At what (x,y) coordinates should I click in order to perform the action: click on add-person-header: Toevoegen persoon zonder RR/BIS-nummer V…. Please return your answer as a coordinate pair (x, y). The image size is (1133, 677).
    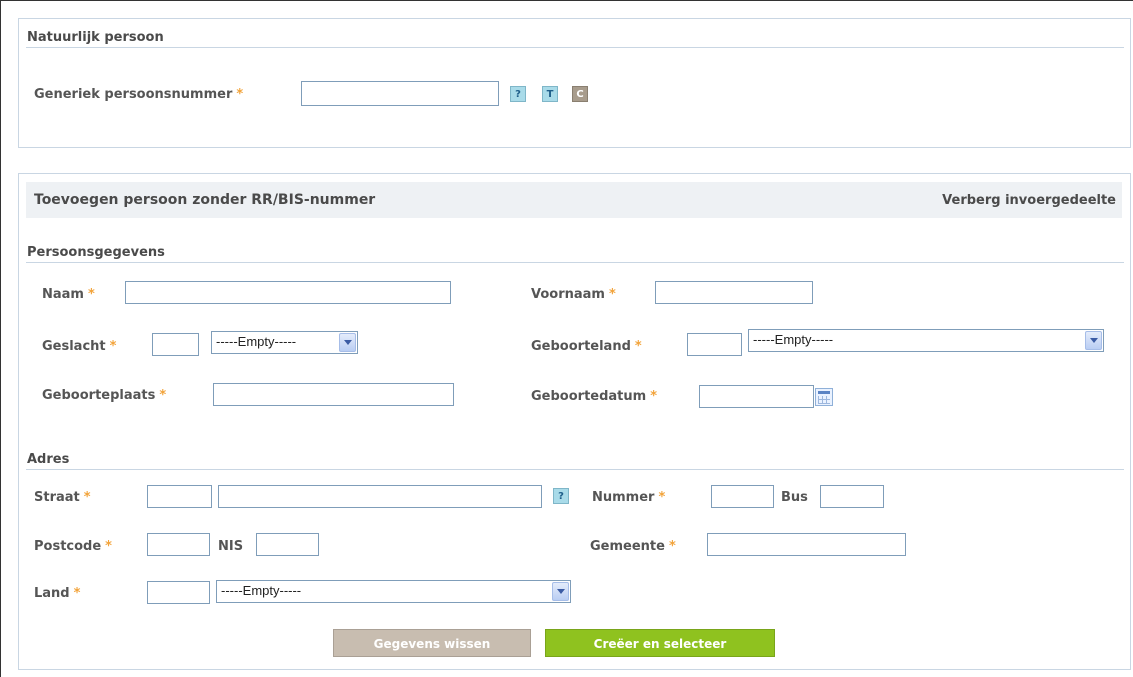
    Looking at the image, I should click on (574, 200).